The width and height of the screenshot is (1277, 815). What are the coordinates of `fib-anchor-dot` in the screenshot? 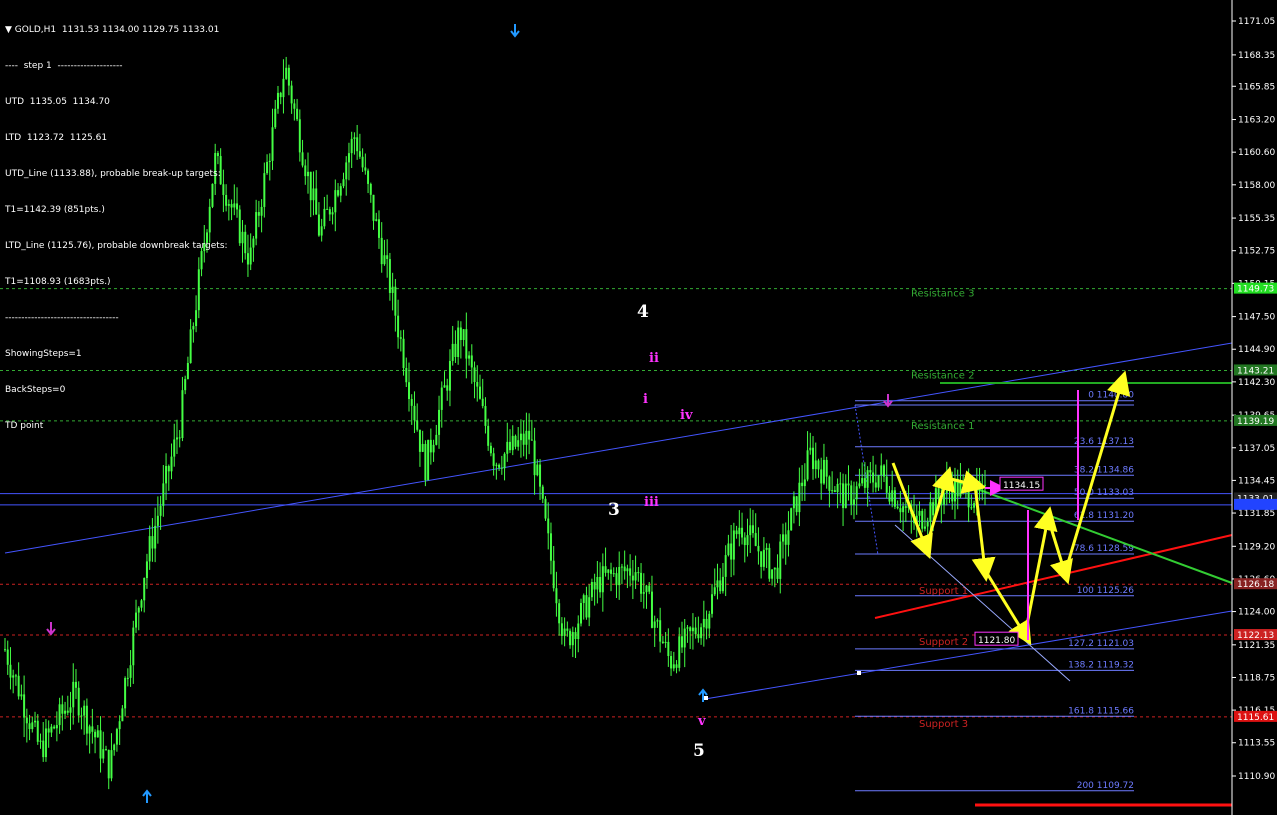 It's located at (859, 673).